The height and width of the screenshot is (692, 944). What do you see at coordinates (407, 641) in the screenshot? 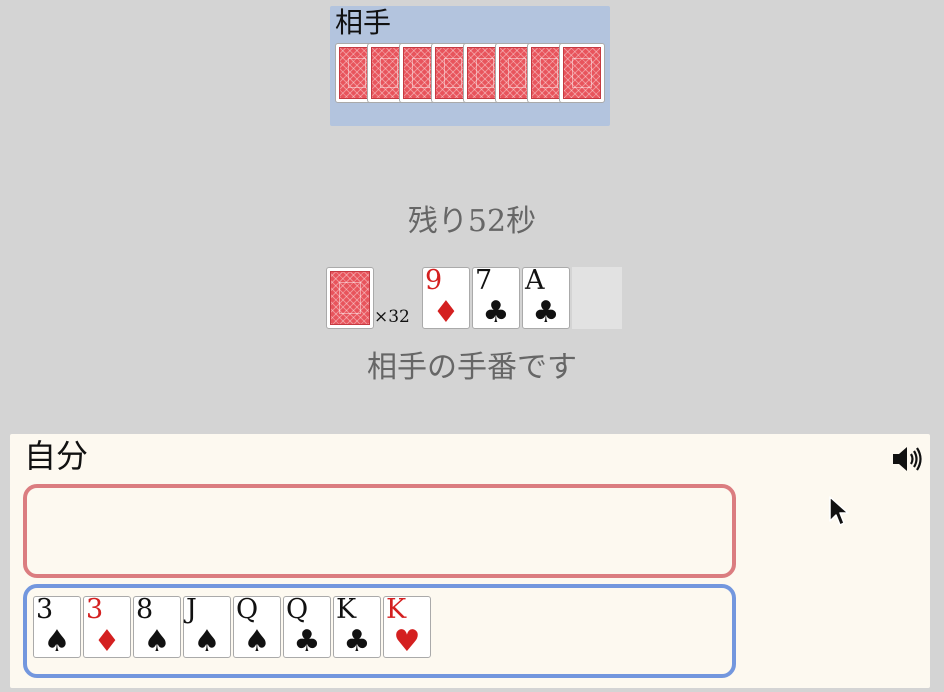
I see `card-suit-icon: ♥` at bounding box center [407, 641].